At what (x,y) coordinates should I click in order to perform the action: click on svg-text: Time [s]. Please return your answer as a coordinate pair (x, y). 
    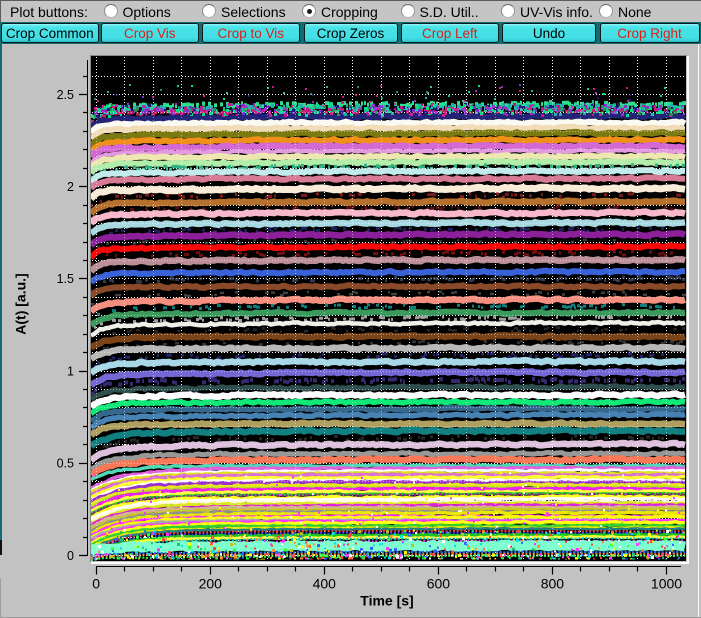
    Looking at the image, I should click on (386, 601).